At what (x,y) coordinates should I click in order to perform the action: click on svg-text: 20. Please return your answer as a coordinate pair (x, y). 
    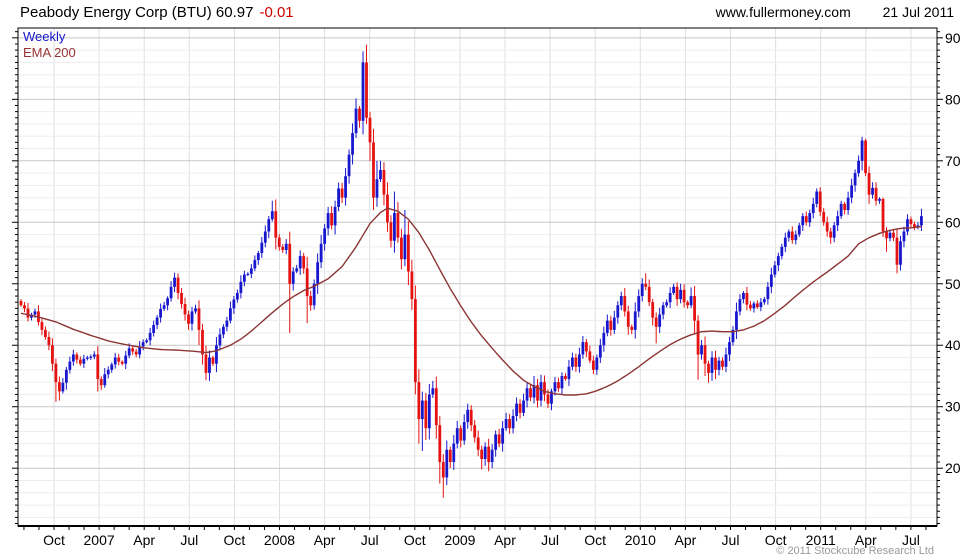
    Looking at the image, I should click on (953, 468).